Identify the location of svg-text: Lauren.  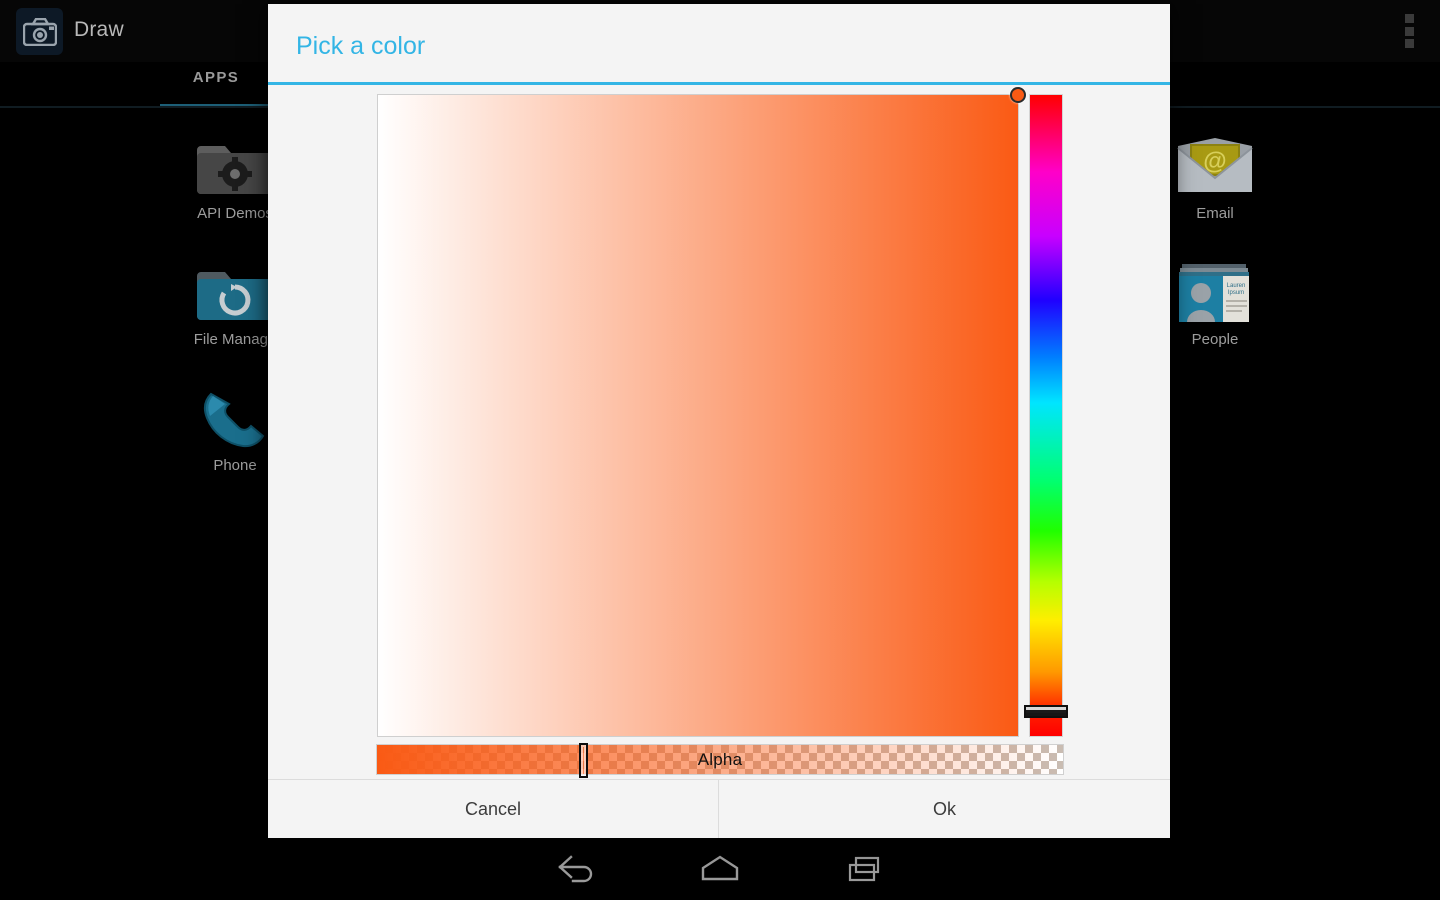
(1236, 286).